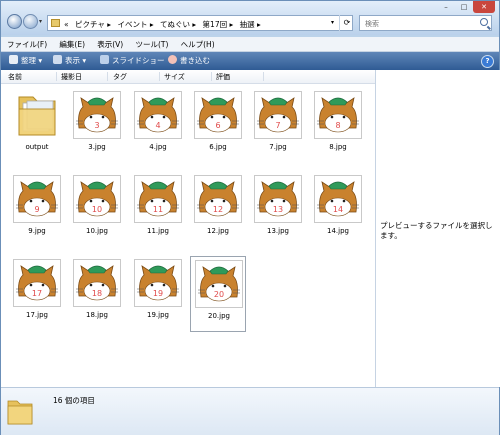 This screenshot has height=435, width=500. I want to click on file-name: 18.jpg, so click(97, 315).